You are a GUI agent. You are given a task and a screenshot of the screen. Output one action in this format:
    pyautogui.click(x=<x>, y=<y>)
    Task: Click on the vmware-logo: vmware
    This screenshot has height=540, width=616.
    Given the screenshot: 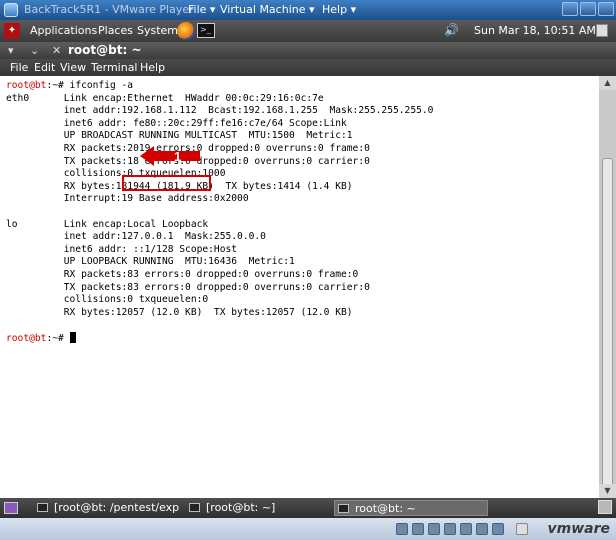 What is the action you would take?
    pyautogui.click(x=579, y=529)
    